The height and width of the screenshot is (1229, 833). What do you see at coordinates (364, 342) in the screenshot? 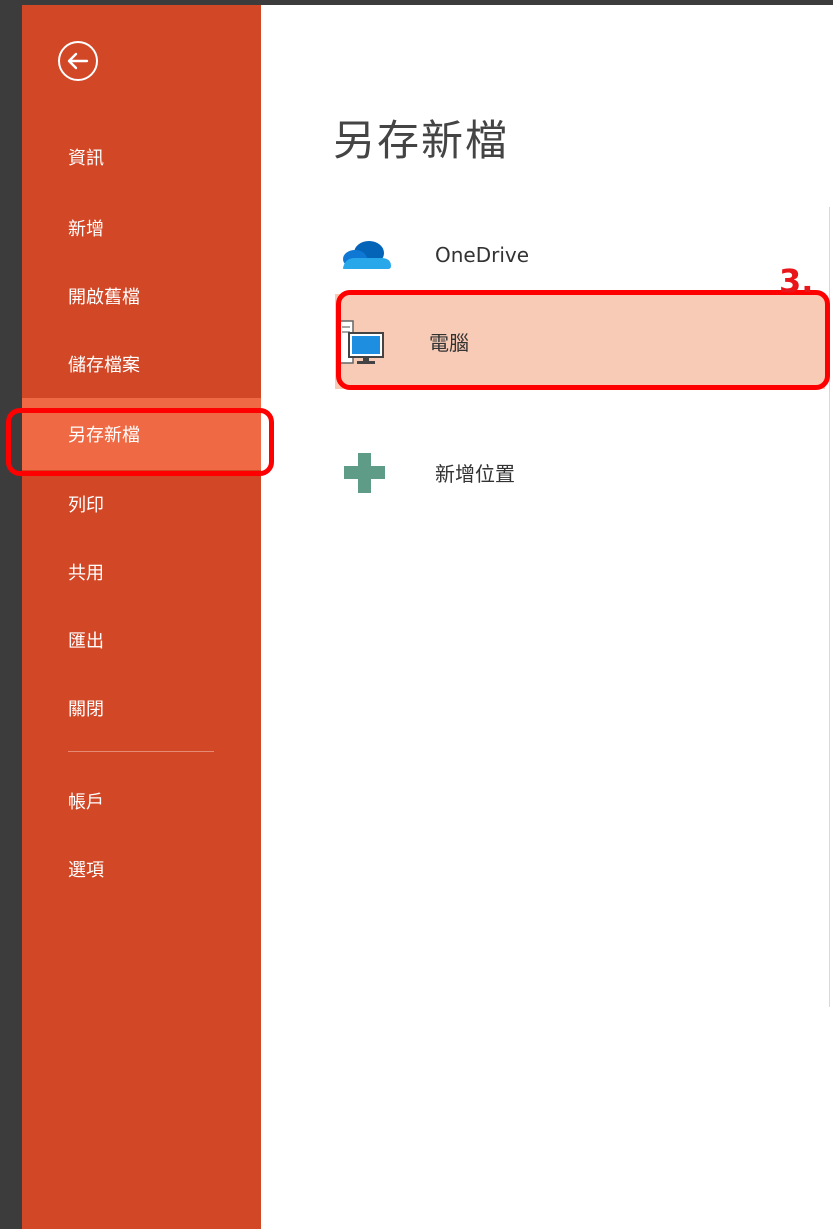
I see `computer-icon` at bounding box center [364, 342].